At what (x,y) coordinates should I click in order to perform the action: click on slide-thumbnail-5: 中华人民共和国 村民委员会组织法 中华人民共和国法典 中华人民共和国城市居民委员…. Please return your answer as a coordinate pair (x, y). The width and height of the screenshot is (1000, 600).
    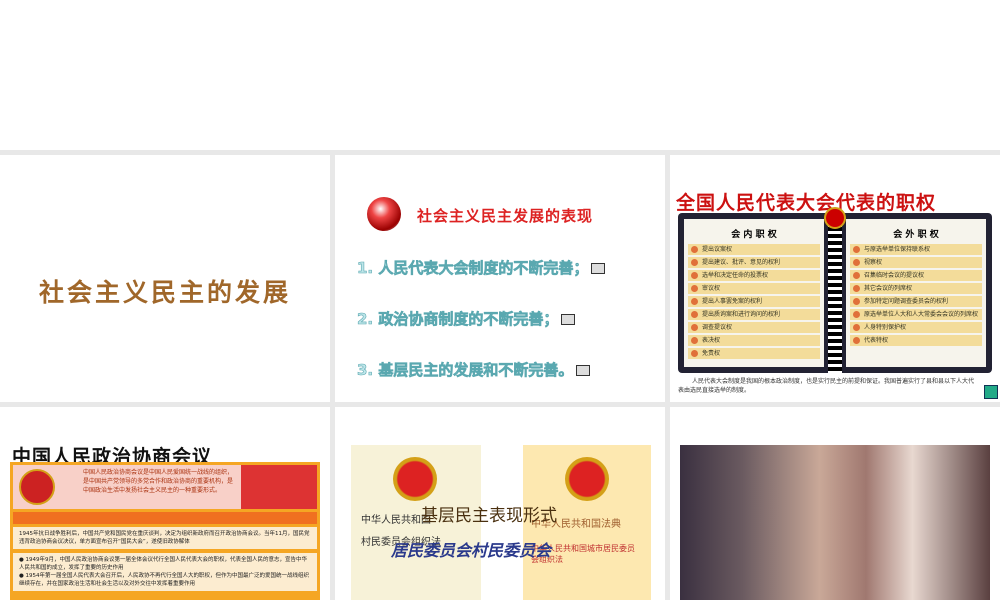
    Looking at the image, I should click on (500, 503).